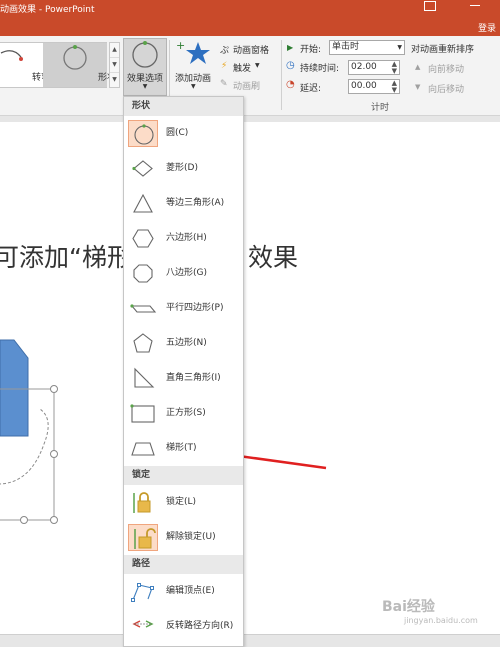  I want to click on menu-item-label: 锁定(L), so click(181, 502).